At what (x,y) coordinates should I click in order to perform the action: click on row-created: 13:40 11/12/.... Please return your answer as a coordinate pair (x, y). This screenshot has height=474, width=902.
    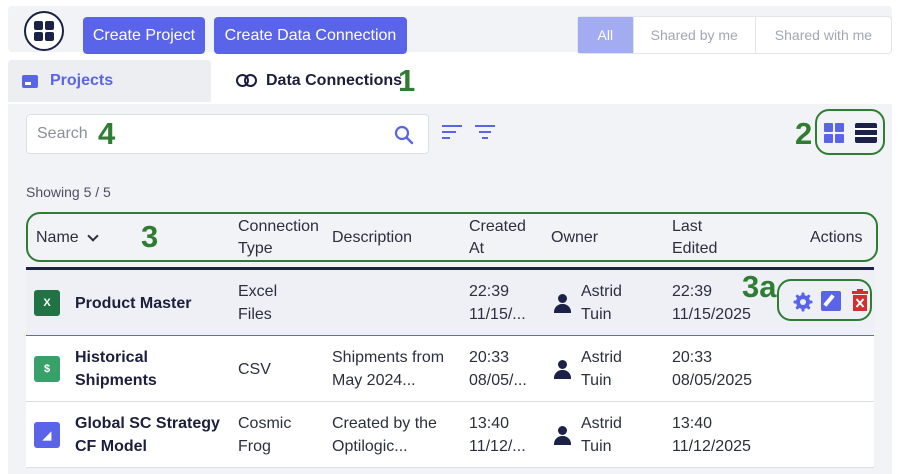
    Looking at the image, I should click on (497, 435).